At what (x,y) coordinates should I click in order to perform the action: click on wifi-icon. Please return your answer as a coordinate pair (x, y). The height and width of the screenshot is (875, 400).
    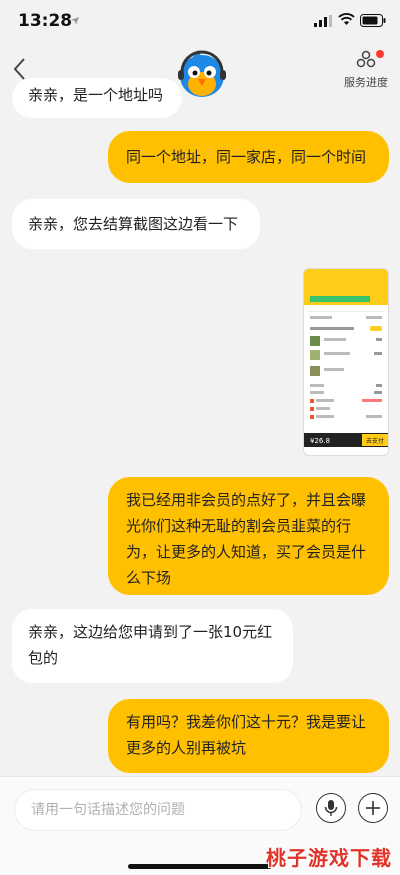
    Looking at the image, I should click on (346, 19).